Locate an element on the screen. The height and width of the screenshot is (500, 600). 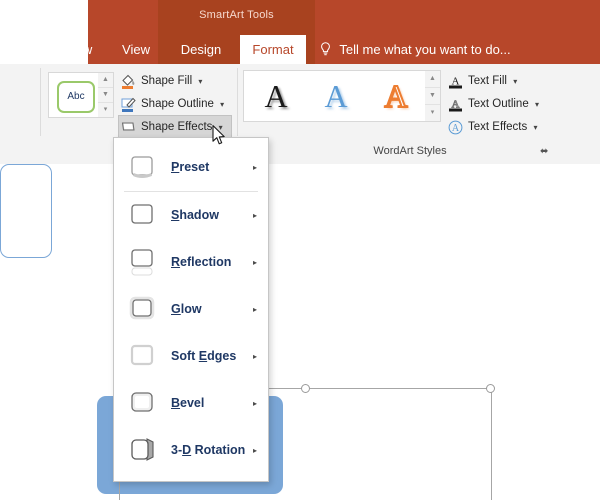
shape-gallery-scroll-down: ▼ is located at coordinates (105, 95).